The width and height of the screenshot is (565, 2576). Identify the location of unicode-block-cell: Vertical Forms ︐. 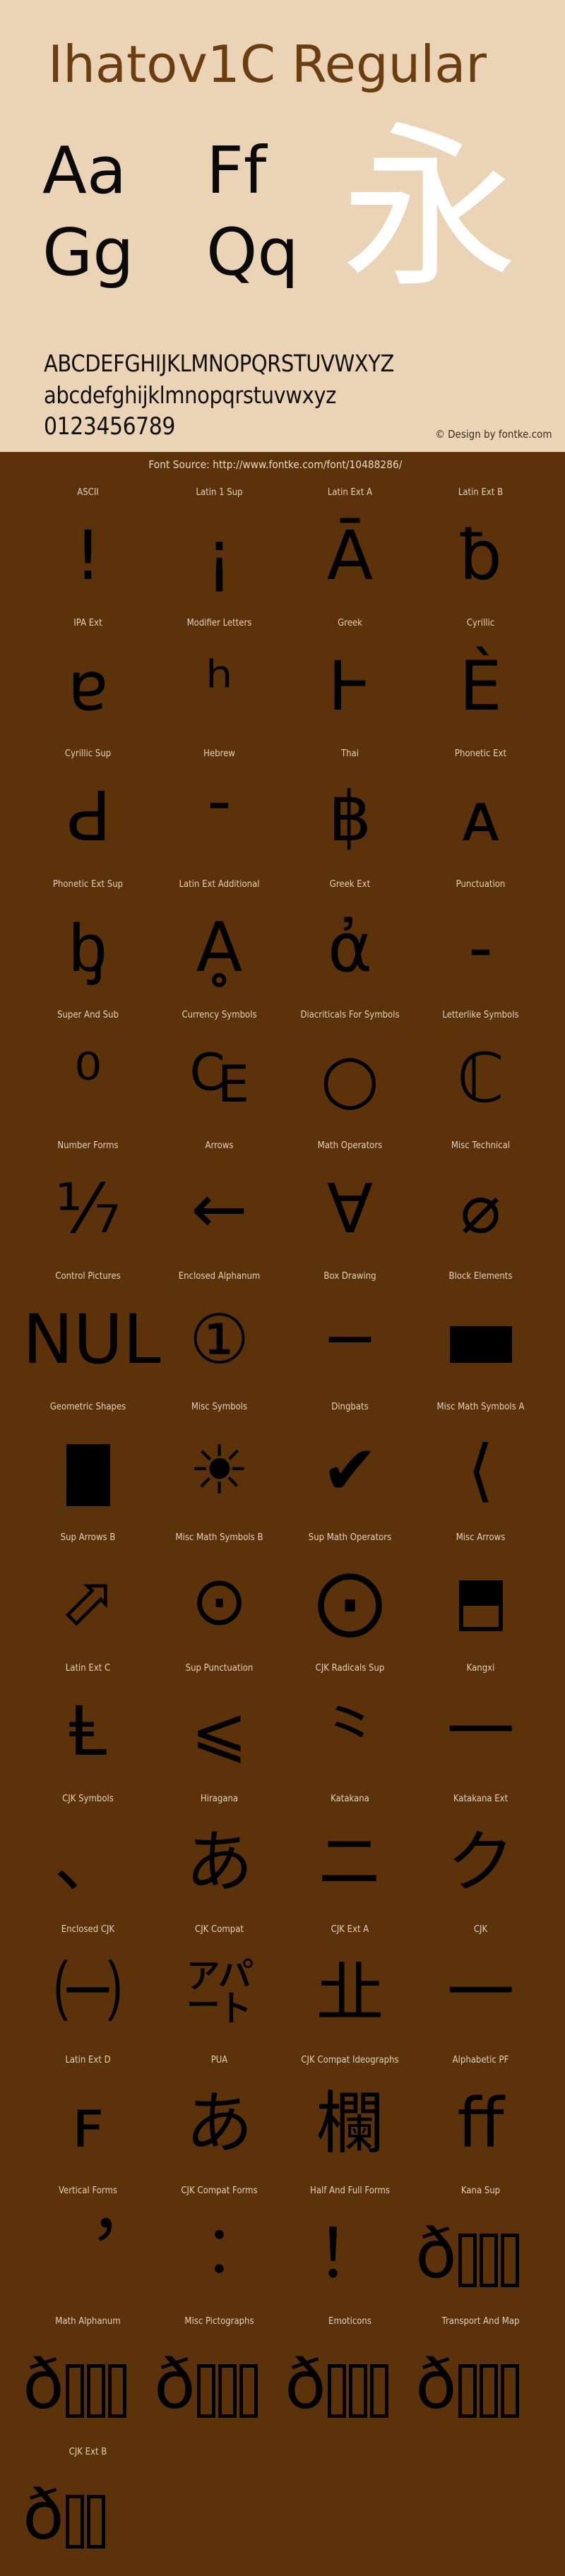
(88, 2251).